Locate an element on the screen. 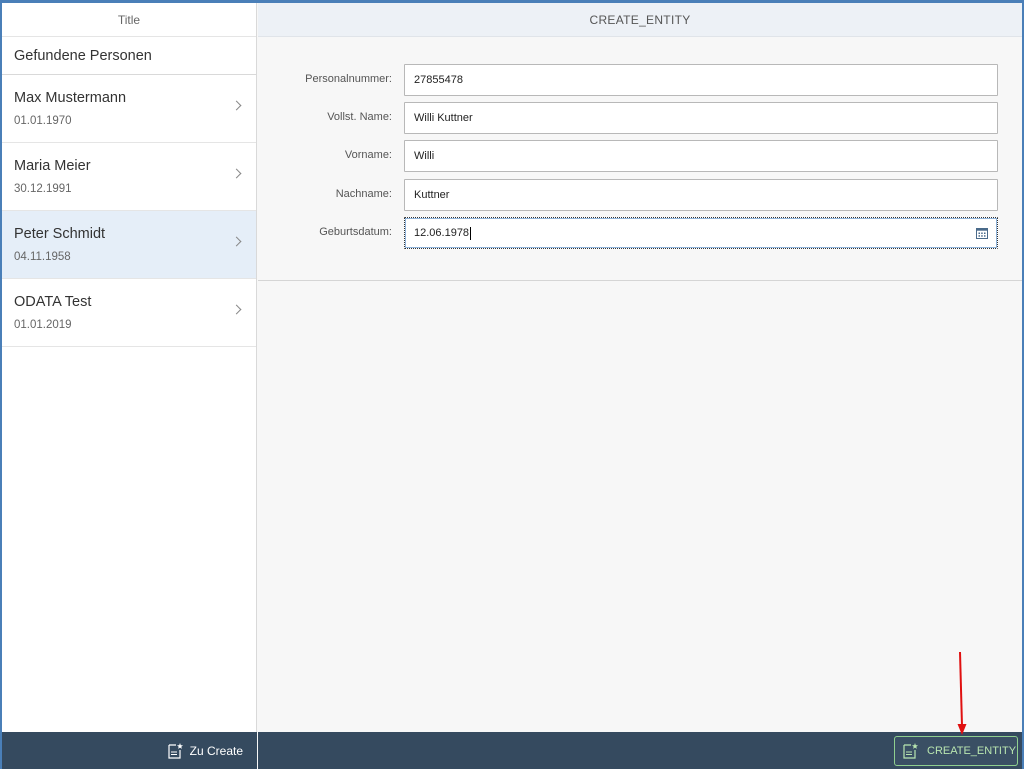  list-item-peter-schmidt: Peter Schmidt 04.11.1958 is located at coordinates (129, 245).